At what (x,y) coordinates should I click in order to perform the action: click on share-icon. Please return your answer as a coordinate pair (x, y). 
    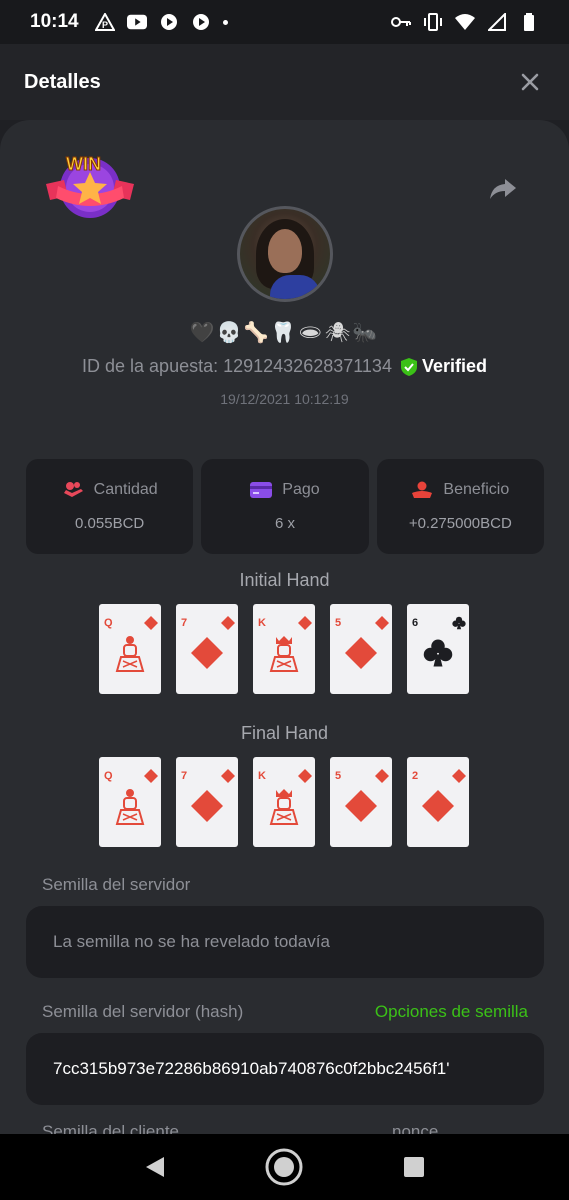
    Looking at the image, I should click on (503, 189).